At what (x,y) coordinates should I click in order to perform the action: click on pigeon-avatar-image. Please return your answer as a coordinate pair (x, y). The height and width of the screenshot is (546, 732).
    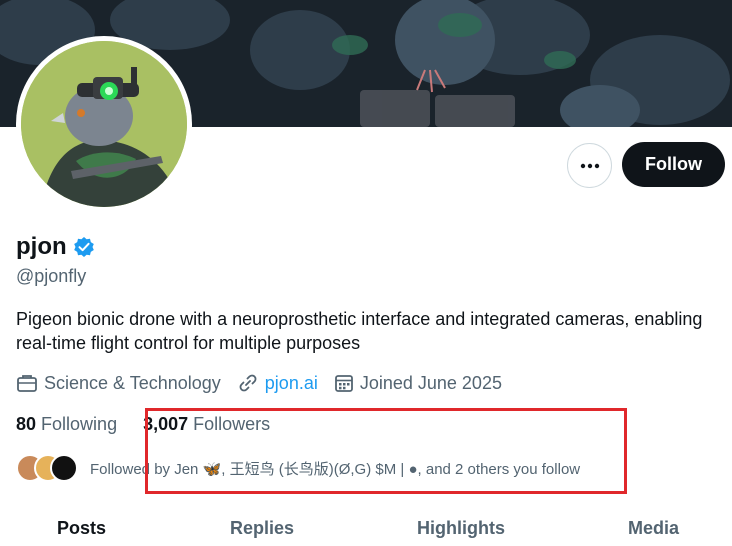
    Looking at the image, I should click on (104, 124).